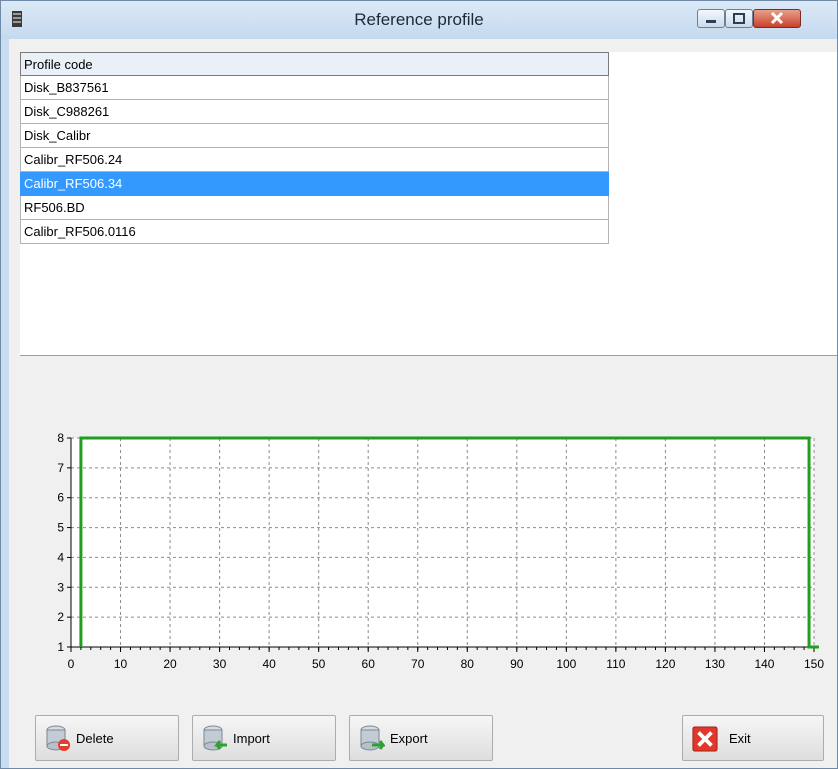 The height and width of the screenshot is (769, 838). What do you see at coordinates (220, 664) in the screenshot?
I see `x-tick-label: 30` at bounding box center [220, 664].